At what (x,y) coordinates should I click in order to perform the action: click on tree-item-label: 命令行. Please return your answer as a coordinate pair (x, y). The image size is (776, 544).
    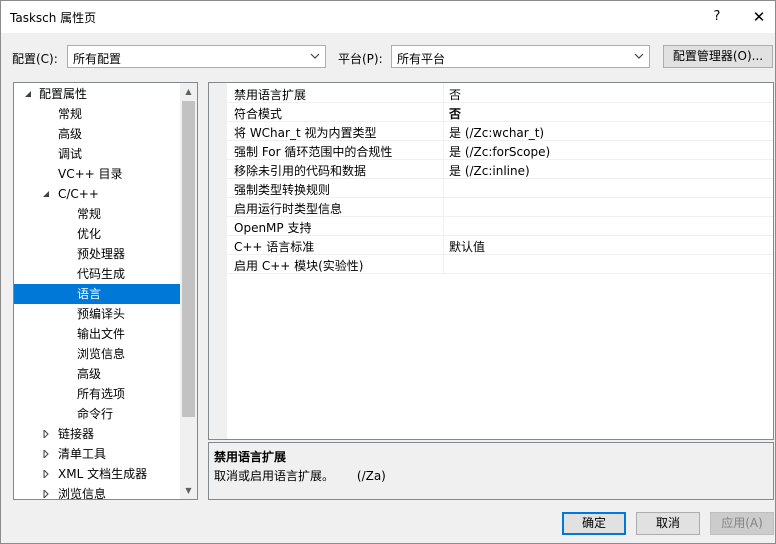
    Looking at the image, I should click on (95, 414).